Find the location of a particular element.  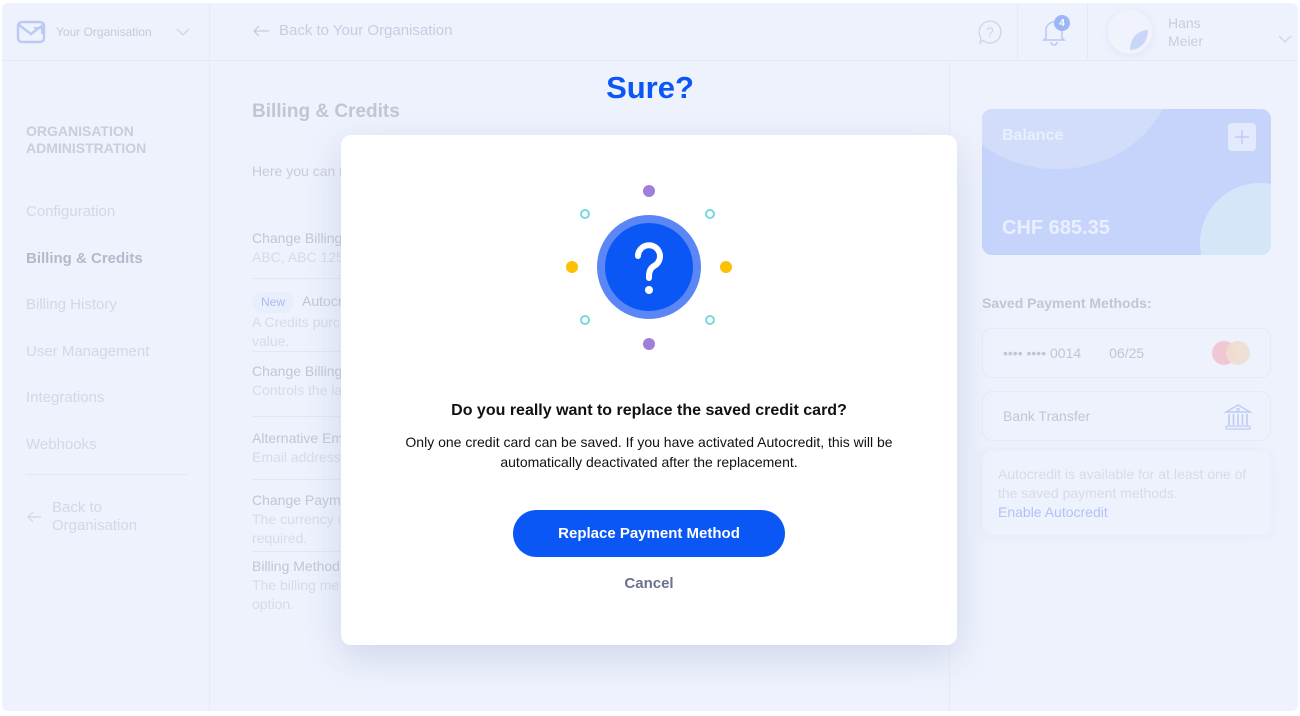

balance-label: Balance is located at coordinates (1033, 135).